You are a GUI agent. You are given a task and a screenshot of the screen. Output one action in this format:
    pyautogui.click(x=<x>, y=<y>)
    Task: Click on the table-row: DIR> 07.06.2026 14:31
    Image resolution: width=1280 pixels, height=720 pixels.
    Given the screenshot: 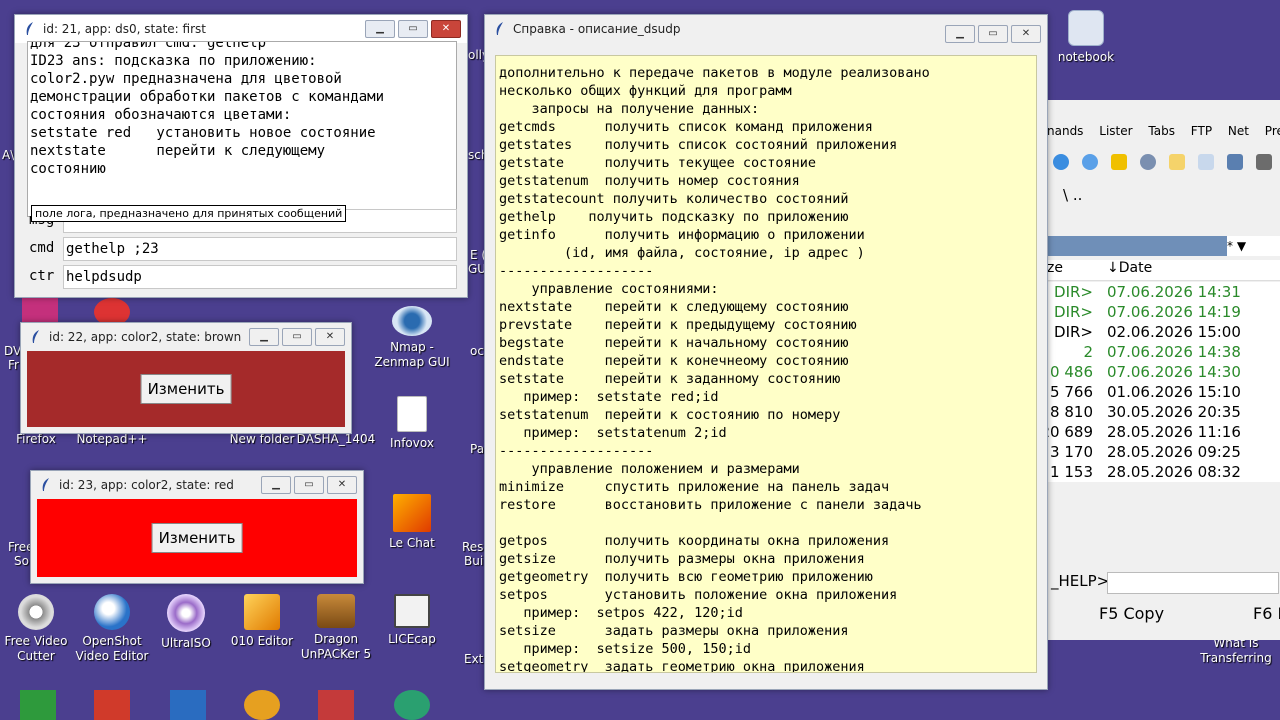 What is the action you would take?
    pyautogui.click(x=1163, y=292)
    